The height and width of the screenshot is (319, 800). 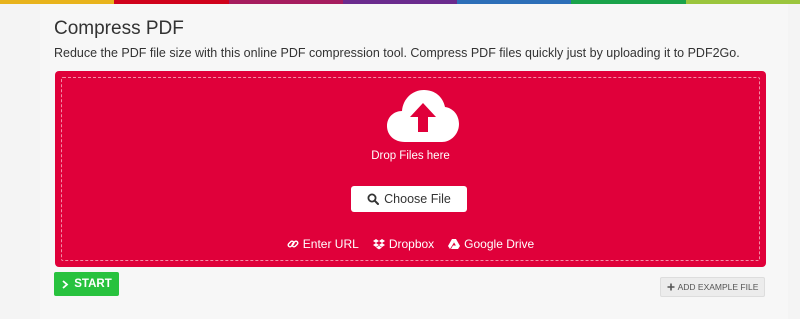 I want to click on google-drive-label: Google Drive, so click(x=499, y=244).